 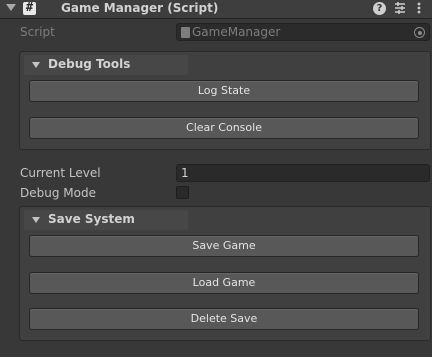 I want to click on object-picker-icon, so click(x=419, y=32).